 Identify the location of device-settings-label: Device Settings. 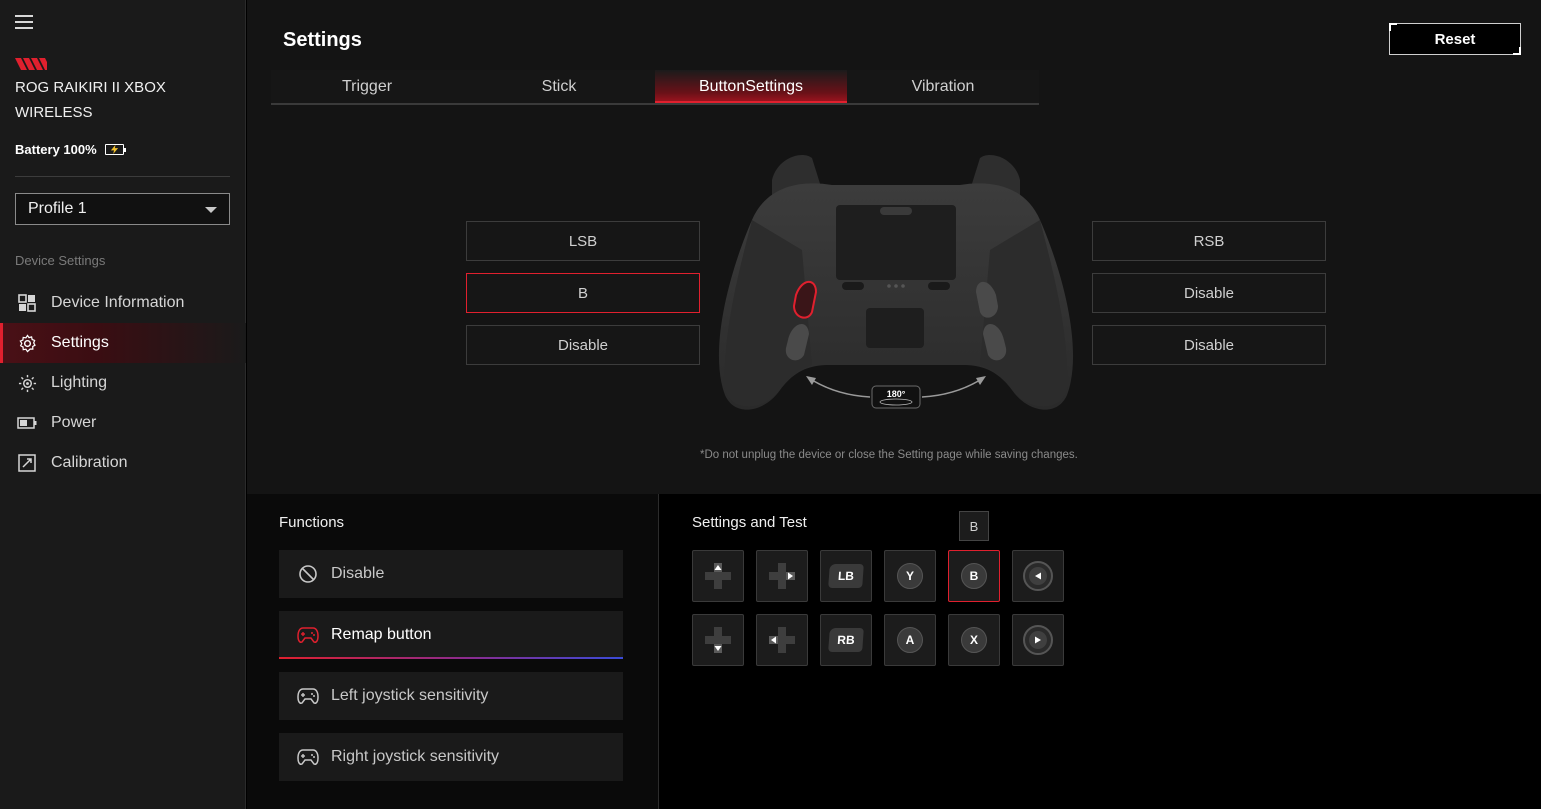
(60, 260).